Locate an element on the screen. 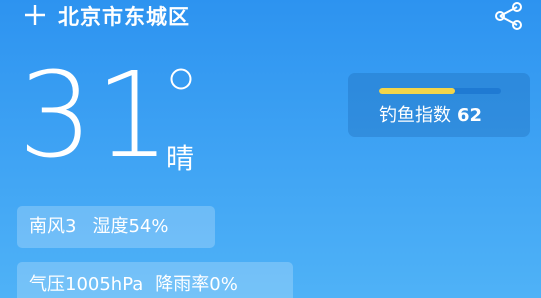 Image resolution: width=541 pixels, height=298 pixels. degree-symbol-icon is located at coordinates (181, 79).